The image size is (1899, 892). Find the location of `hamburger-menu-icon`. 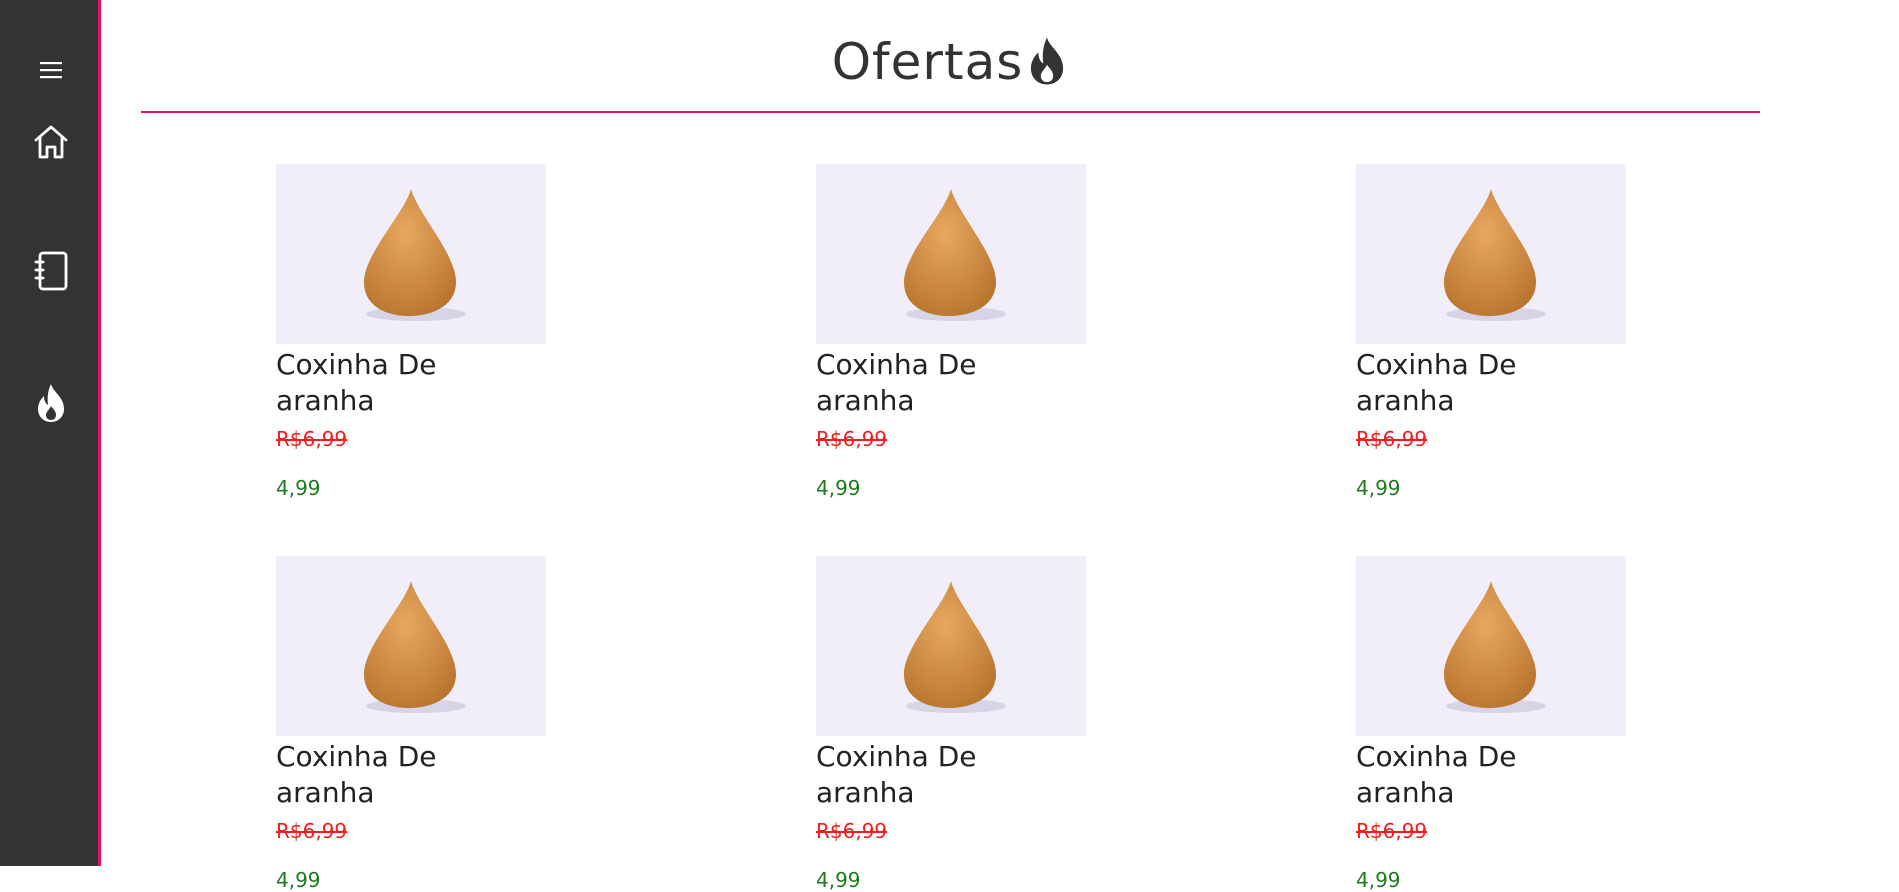

hamburger-menu-icon is located at coordinates (50, 70).